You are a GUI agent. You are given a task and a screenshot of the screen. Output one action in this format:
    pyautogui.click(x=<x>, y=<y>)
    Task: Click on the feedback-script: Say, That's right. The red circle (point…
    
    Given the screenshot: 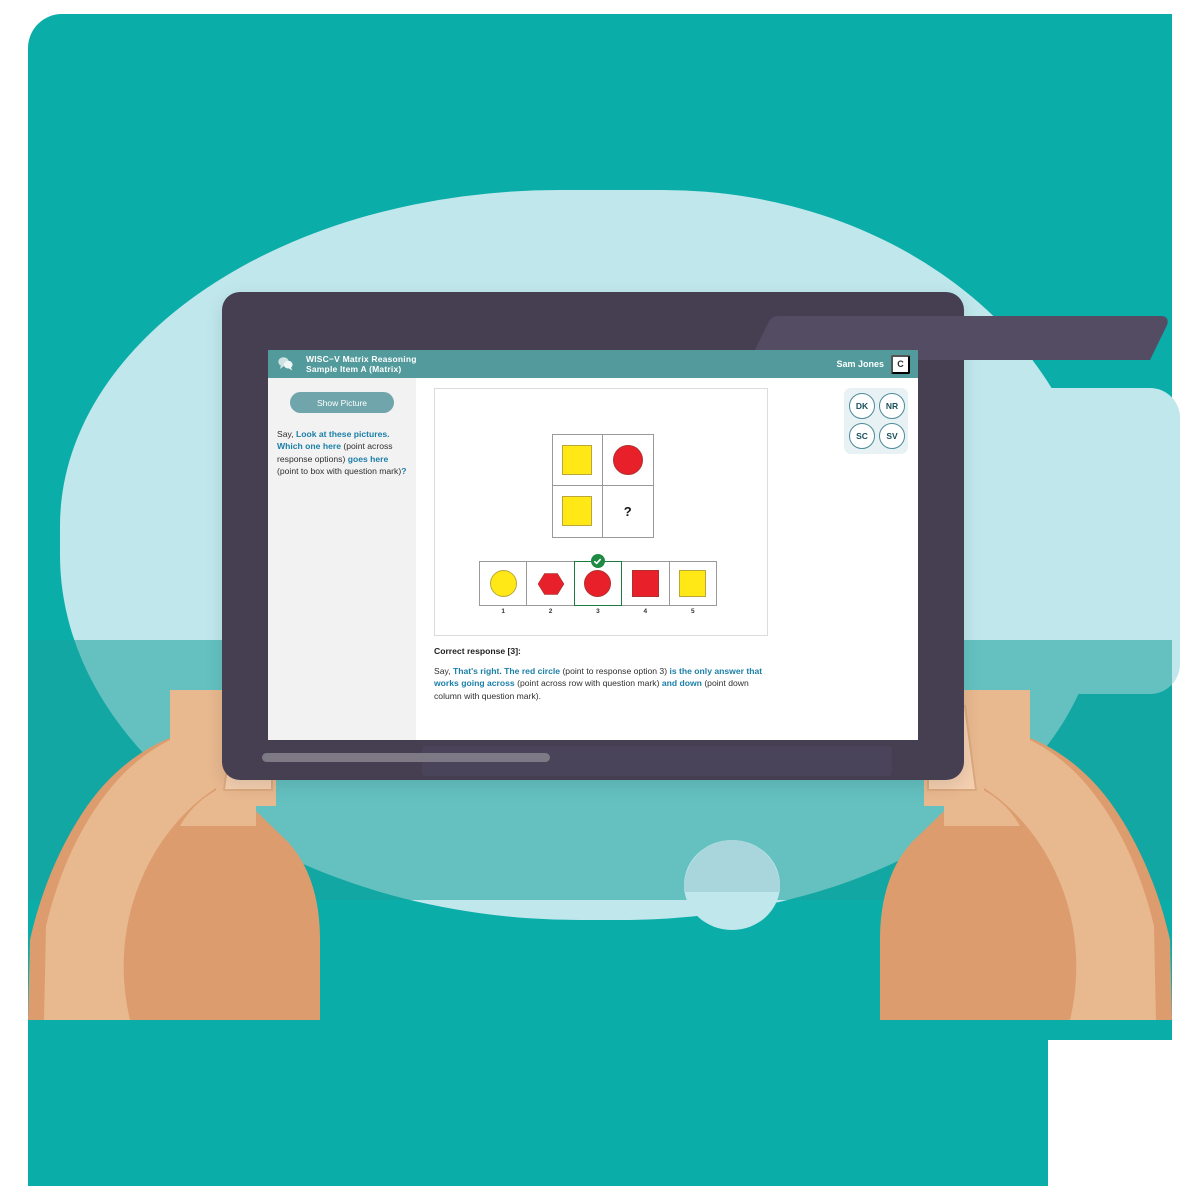 What is the action you would take?
    pyautogui.click(x=605, y=683)
    